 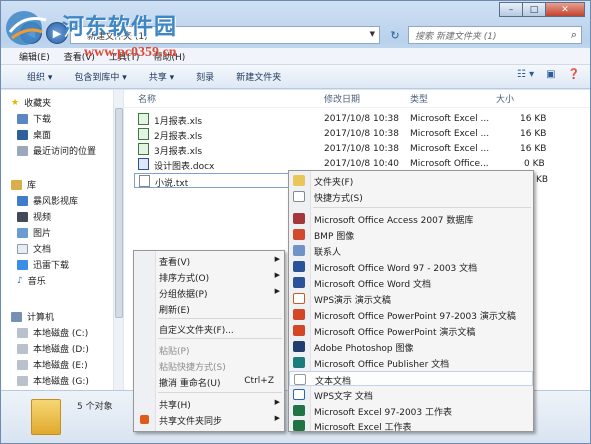 I want to click on search-input: 搜索 新建文件夹 (1) ⌕, so click(x=495, y=35).